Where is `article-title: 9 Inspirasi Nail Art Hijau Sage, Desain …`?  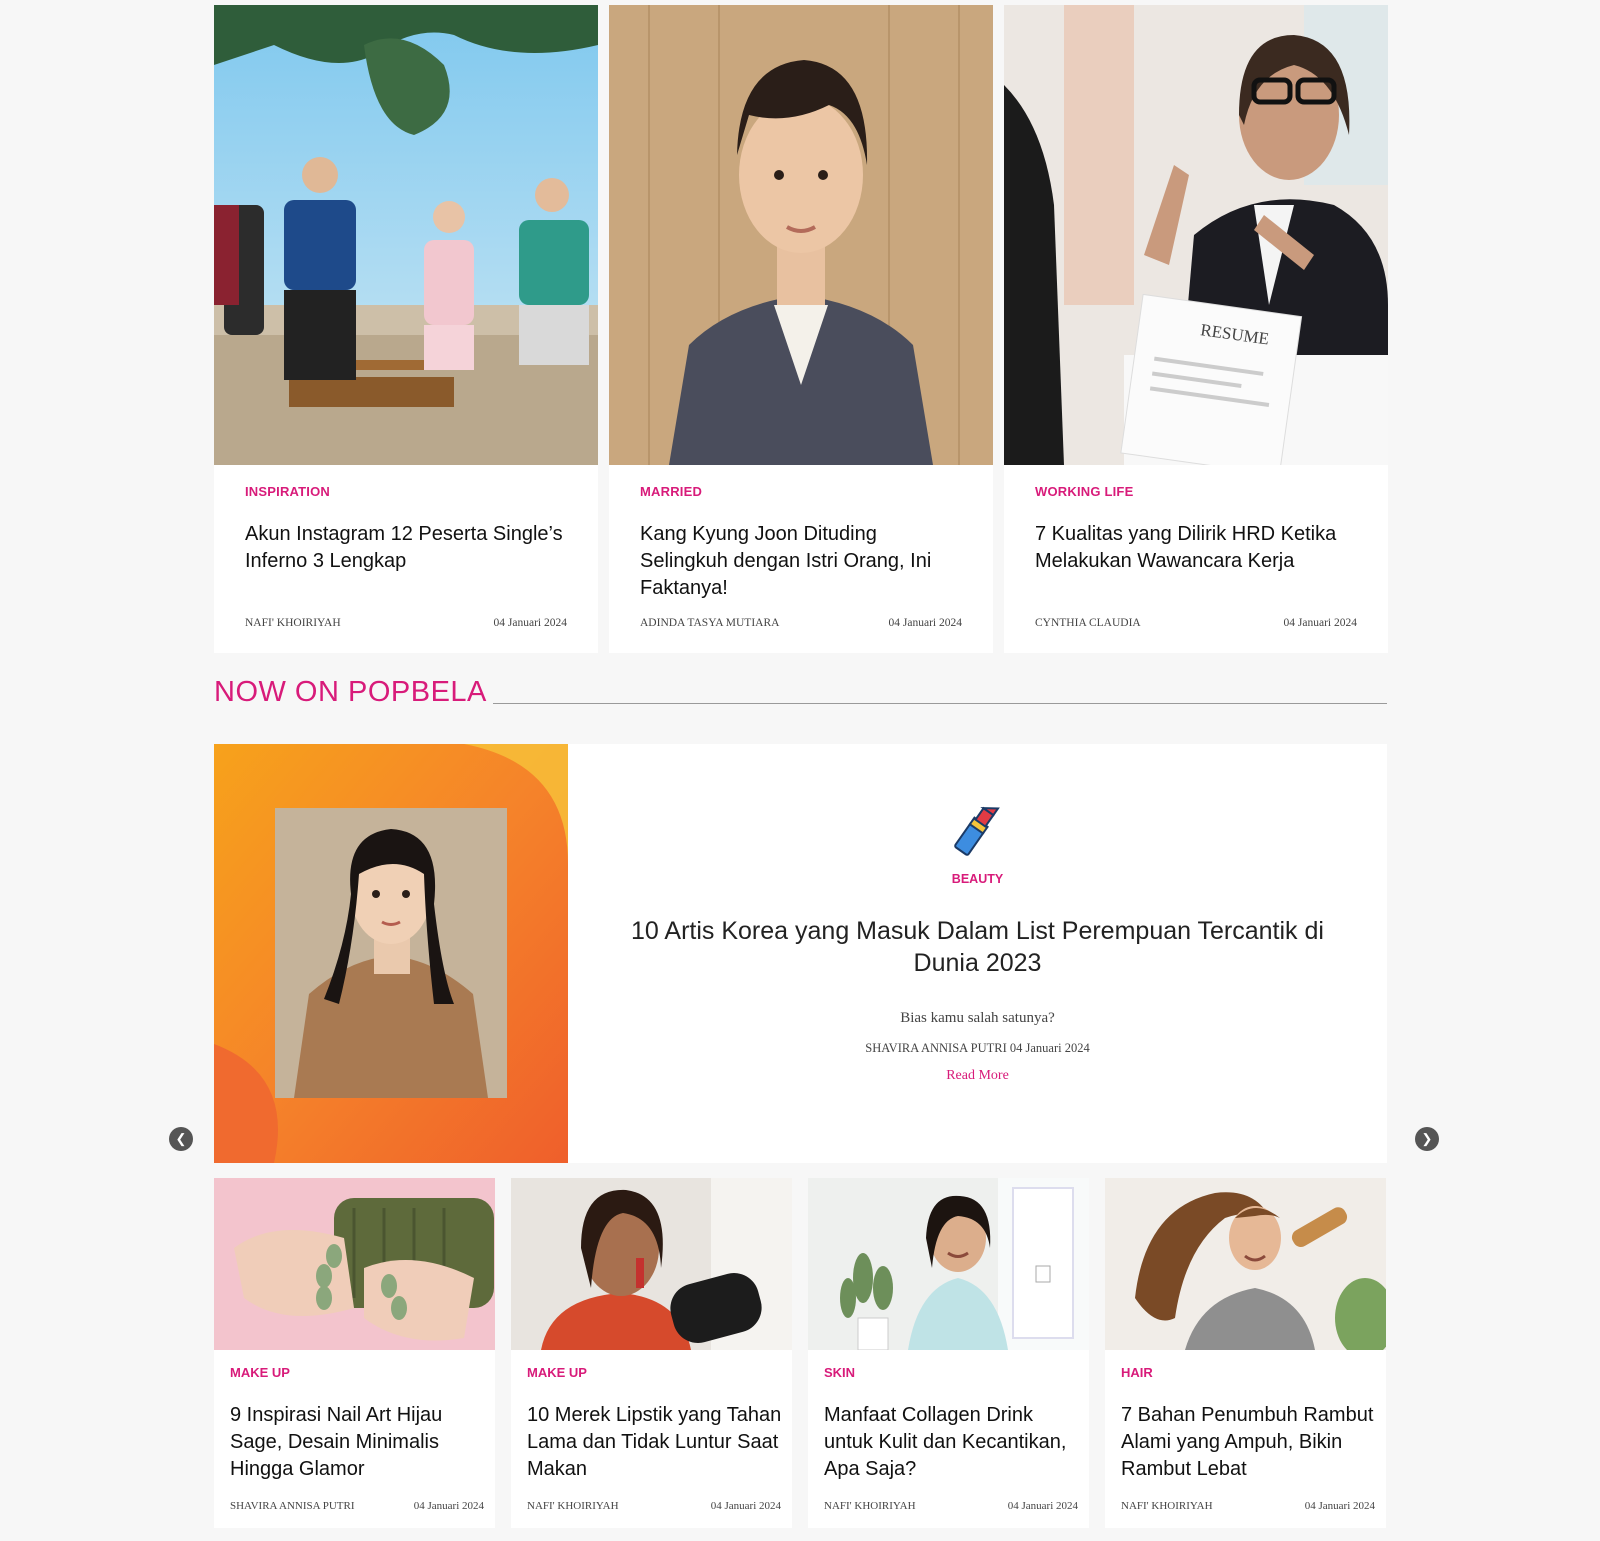
article-title: 9 Inspirasi Nail Art Hijau Sage, Desain … is located at coordinates (359, 1442).